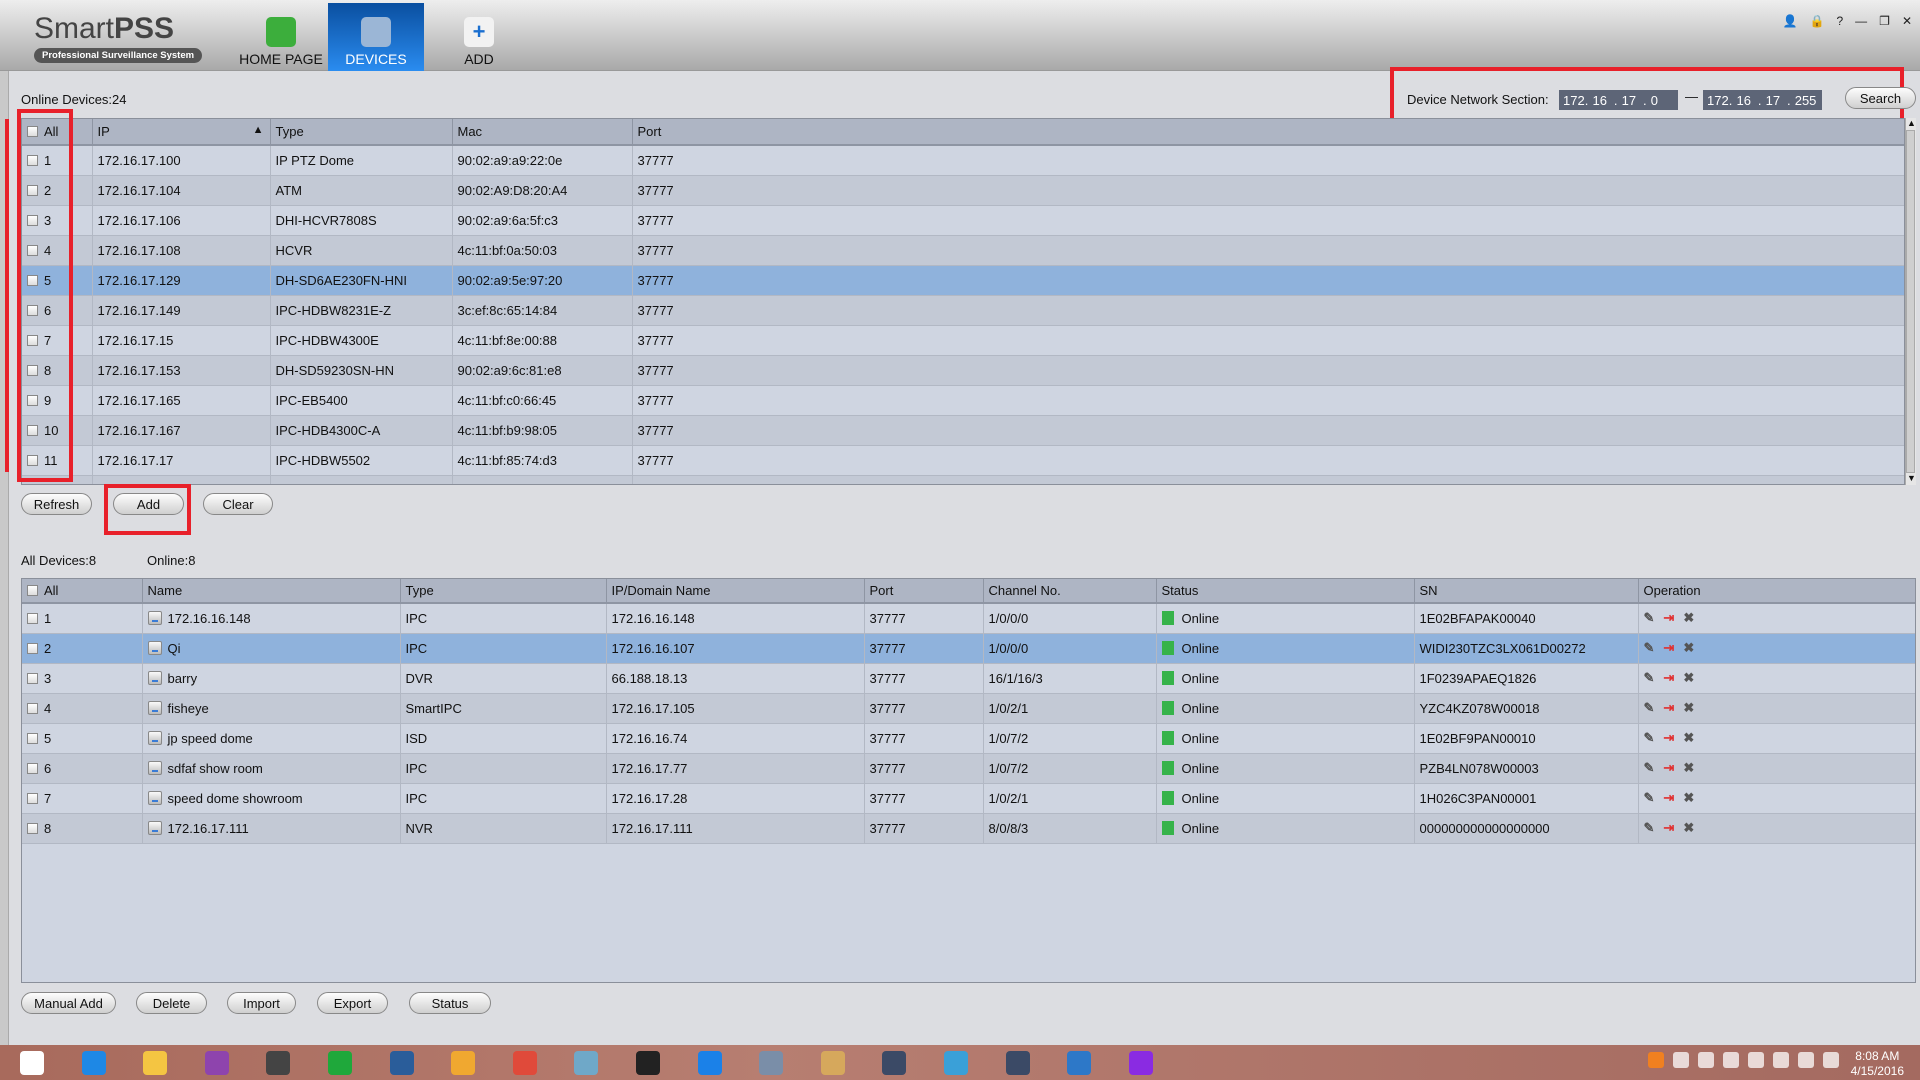 The image size is (1920, 1080). What do you see at coordinates (648, 1063) in the screenshot?
I see `taskbar-qq` at bounding box center [648, 1063].